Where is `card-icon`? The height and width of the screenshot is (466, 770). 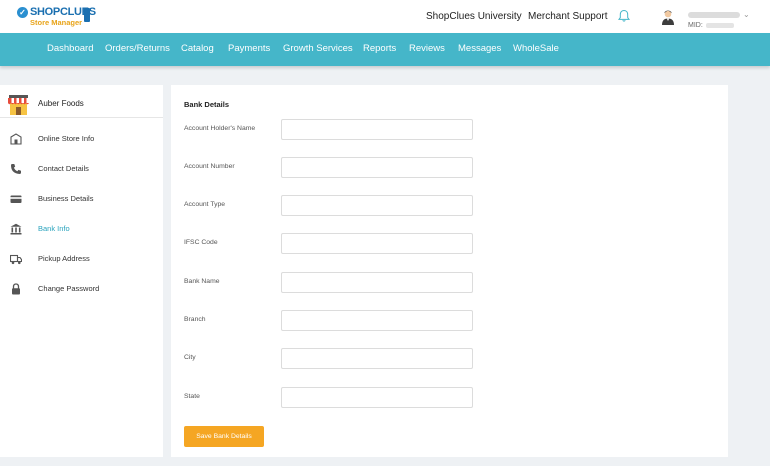 card-icon is located at coordinates (16, 199).